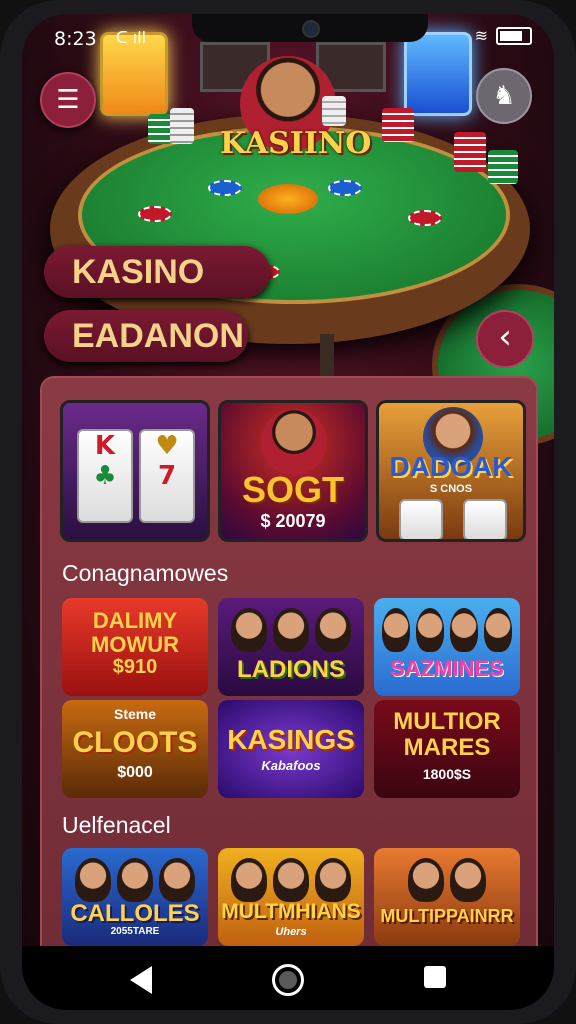 The width and height of the screenshot is (576, 1024). I want to click on tile-subtitle: Kabafoos, so click(291, 765).